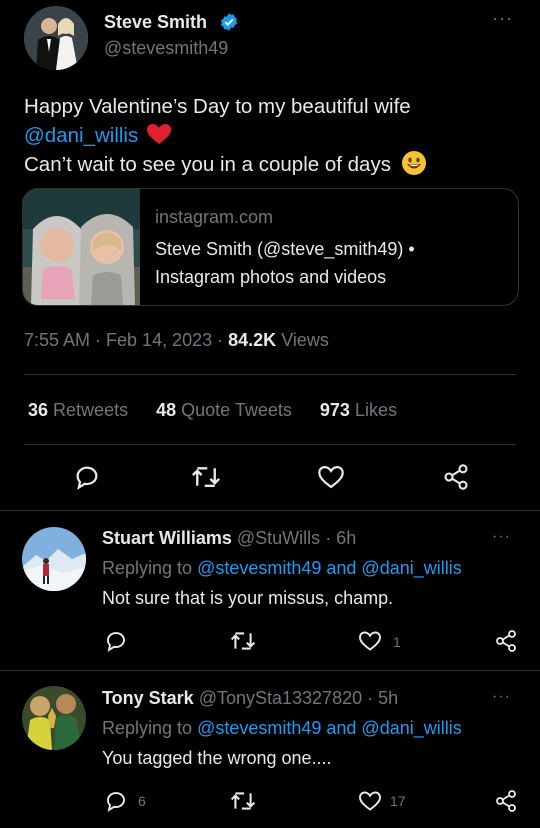 The width and height of the screenshot is (540, 828). What do you see at coordinates (56, 38) in the screenshot?
I see `author-avatar` at bounding box center [56, 38].